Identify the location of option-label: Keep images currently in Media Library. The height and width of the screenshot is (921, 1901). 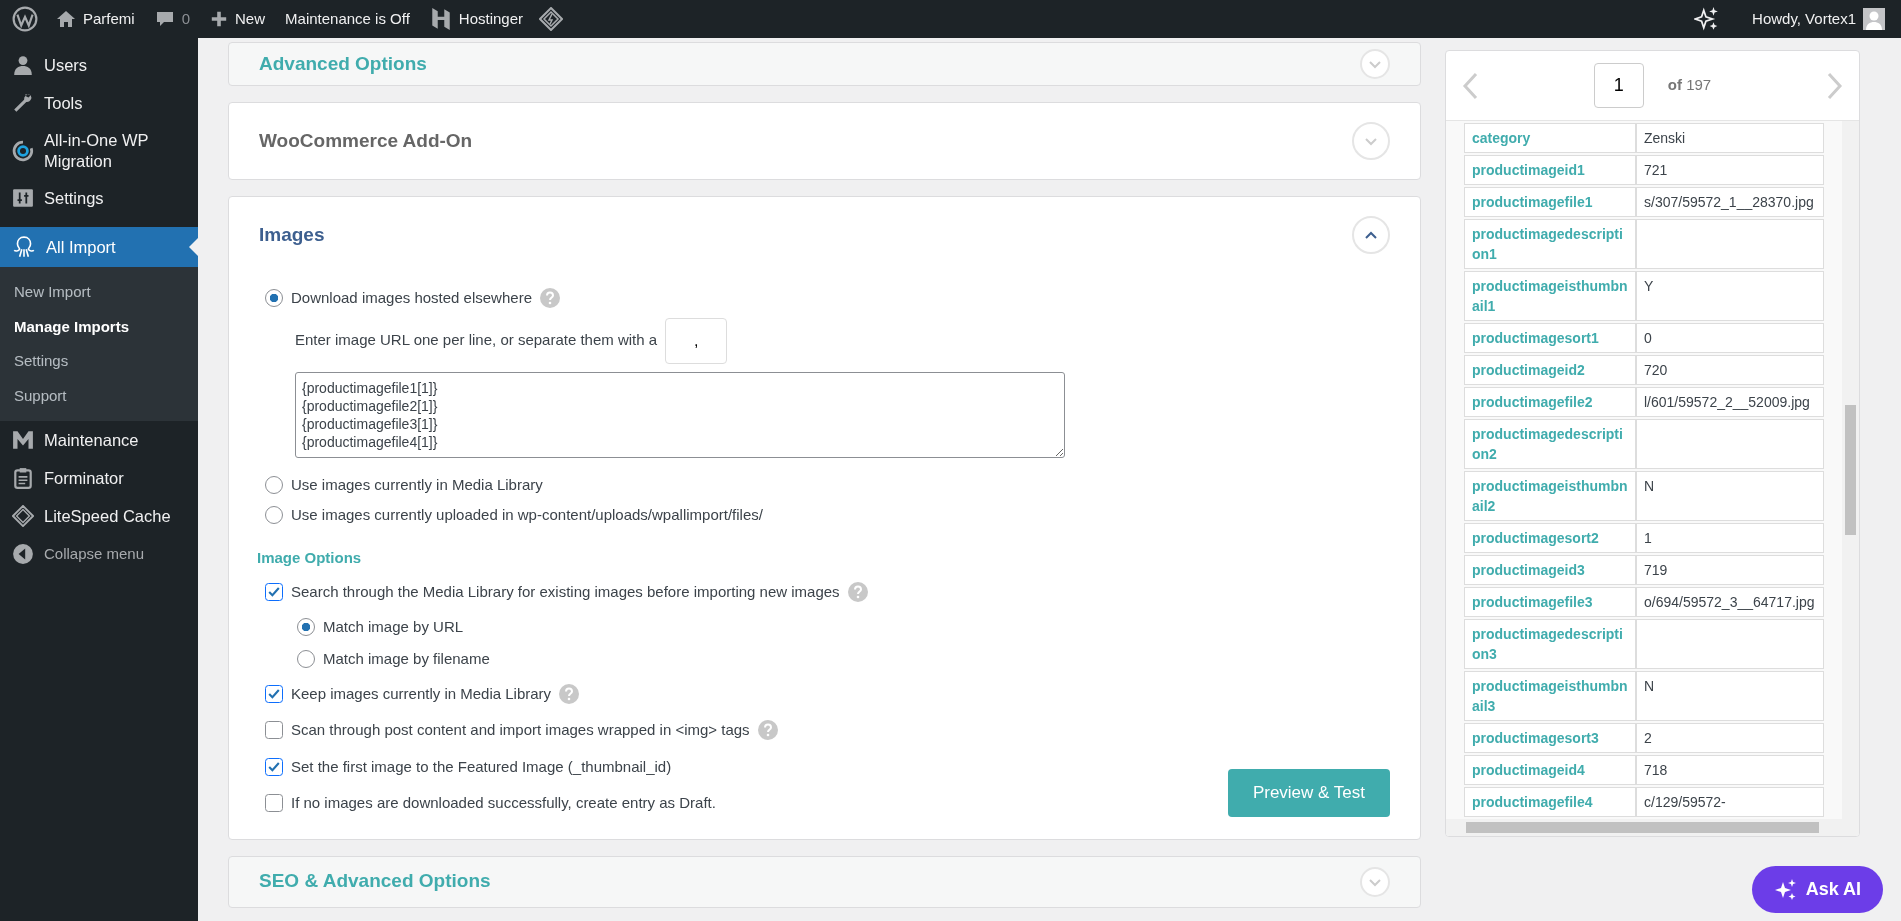
(421, 693).